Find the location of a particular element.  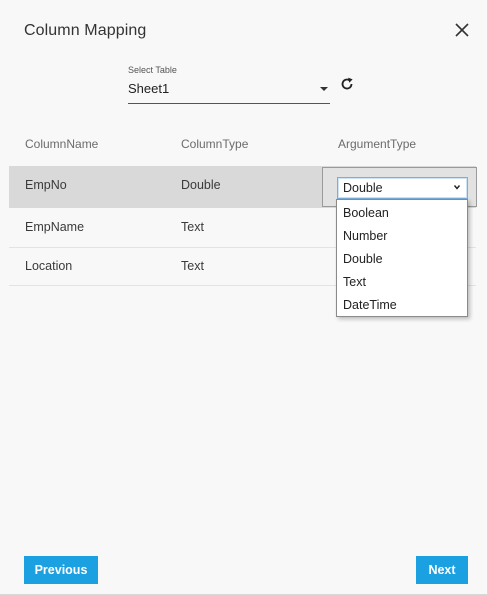

row-column-type: Double is located at coordinates (201, 185).